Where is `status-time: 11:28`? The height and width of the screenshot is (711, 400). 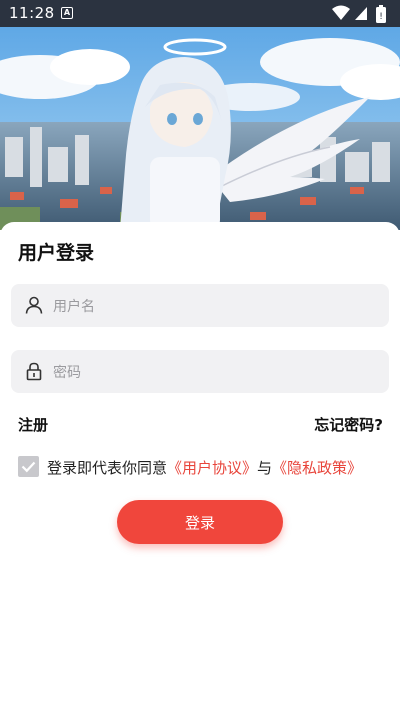 status-time: 11:28 is located at coordinates (32, 13).